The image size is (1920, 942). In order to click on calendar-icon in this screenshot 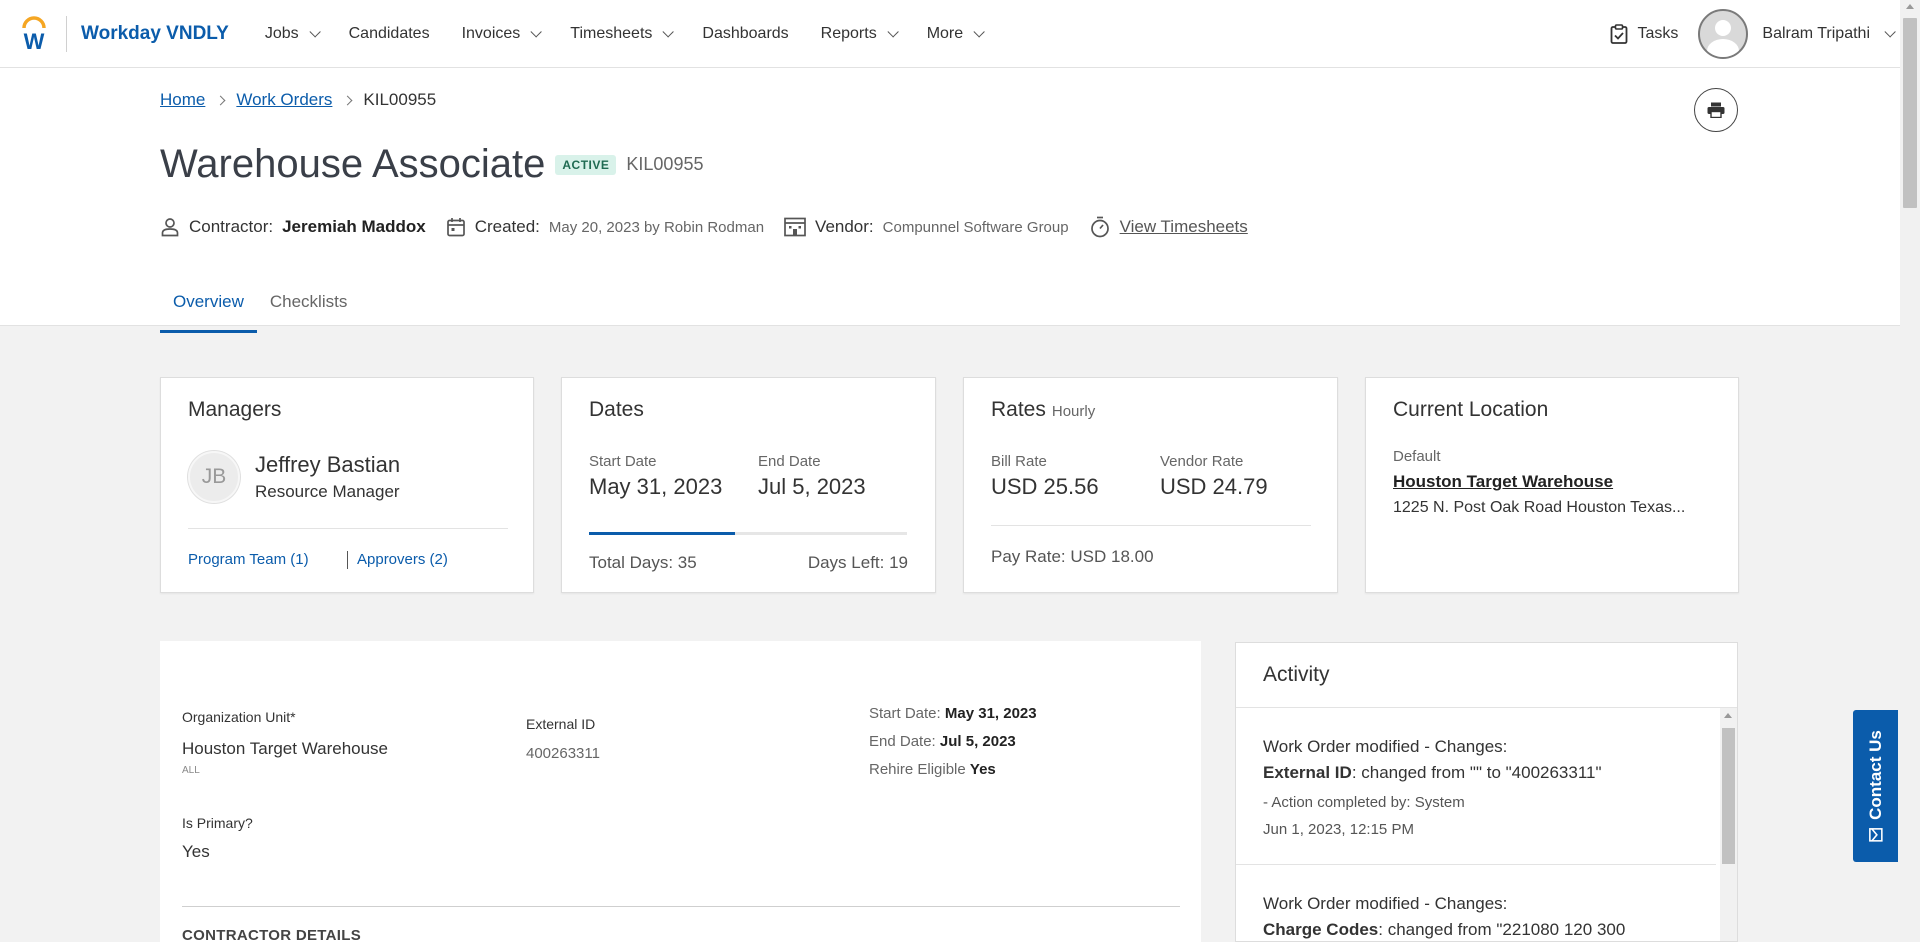, I will do `click(455, 227)`.